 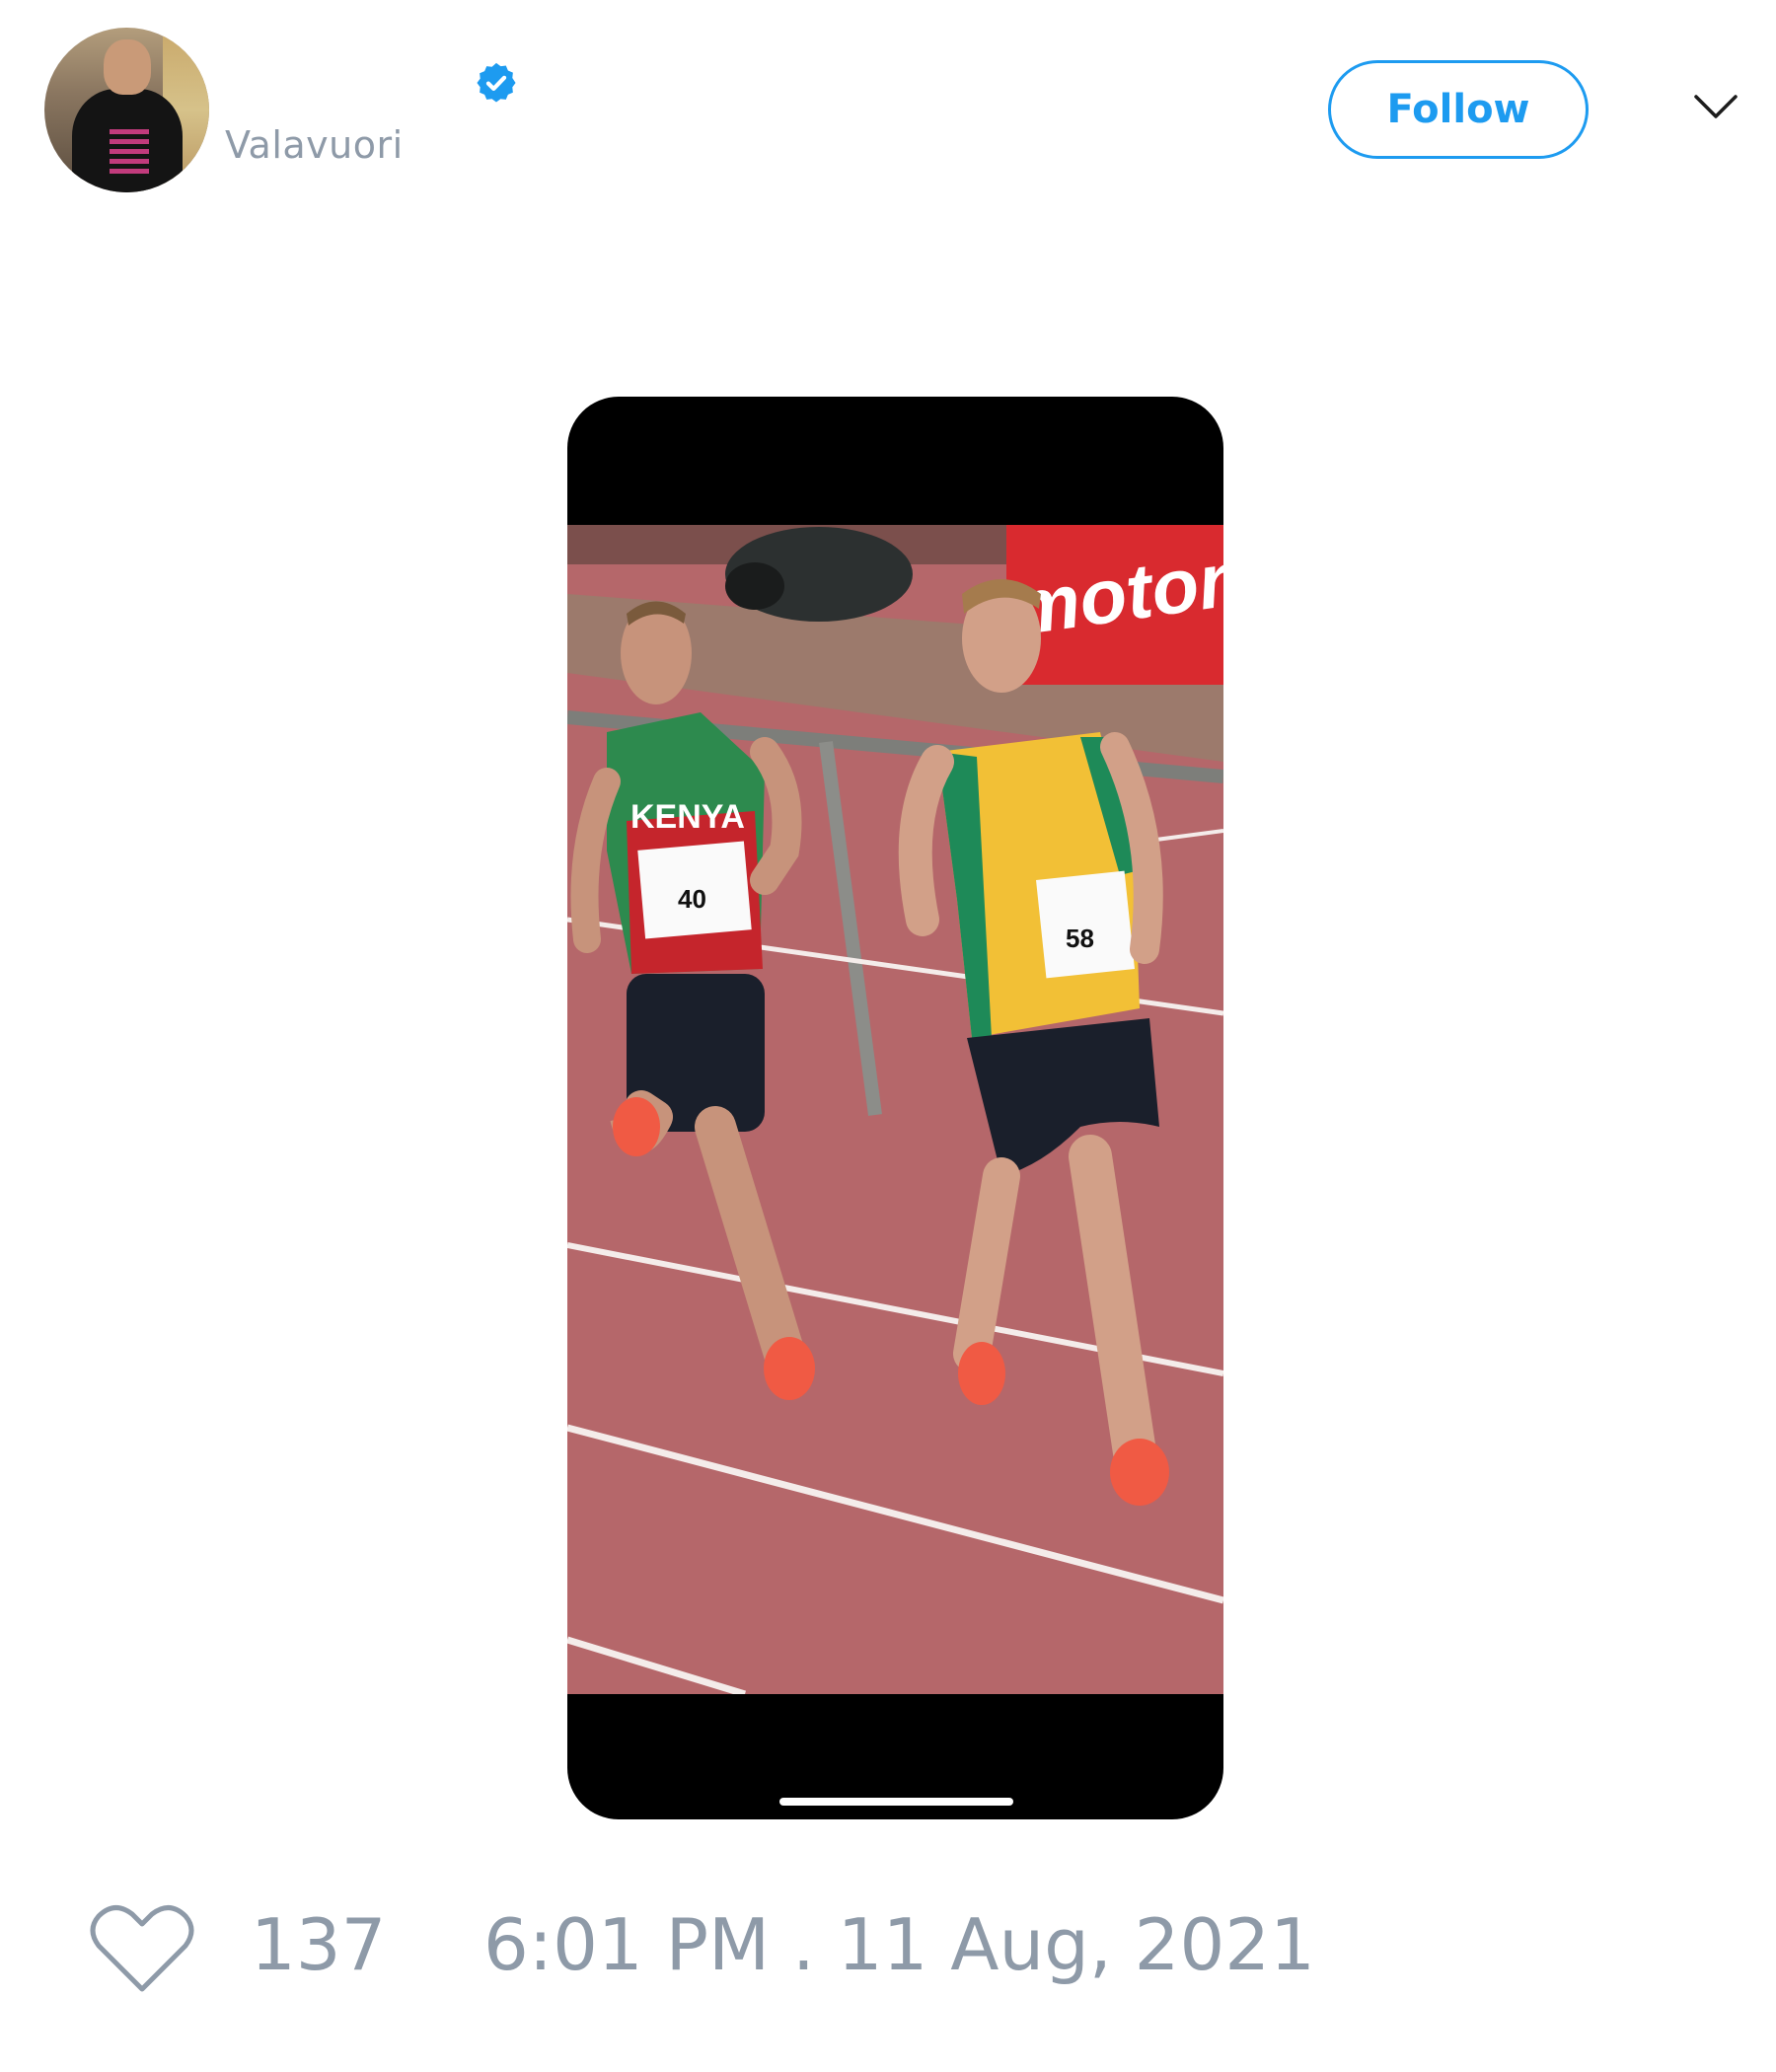 What do you see at coordinates (142, 1948) in the screenshot?
I see `heart-icon` at bounding box center [142, 1948].